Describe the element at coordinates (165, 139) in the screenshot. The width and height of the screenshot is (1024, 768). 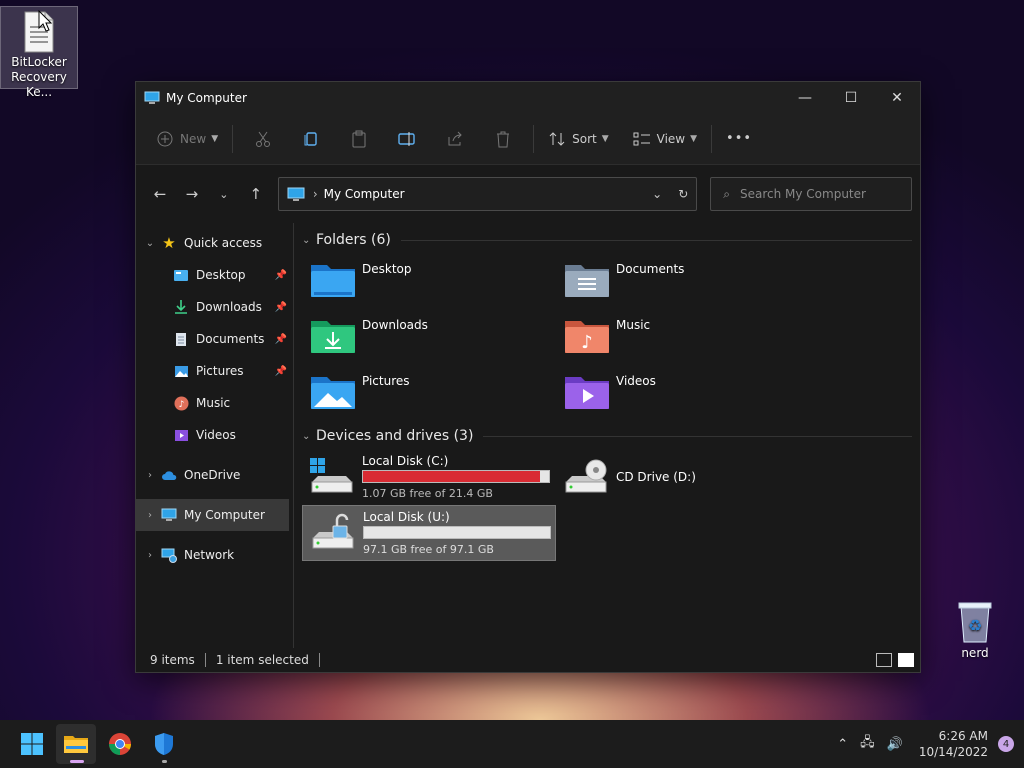
I see `plus-circle-icon` at that location.